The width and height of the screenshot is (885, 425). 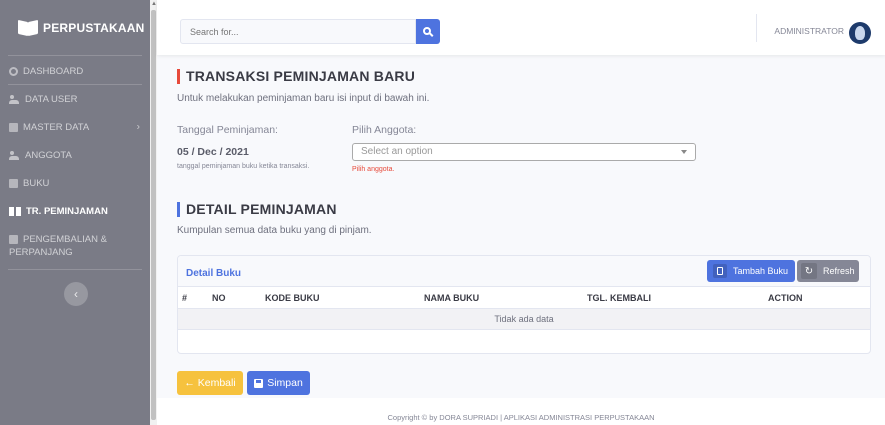 I want to click on topbar-divider, so click(x=756, y=28).